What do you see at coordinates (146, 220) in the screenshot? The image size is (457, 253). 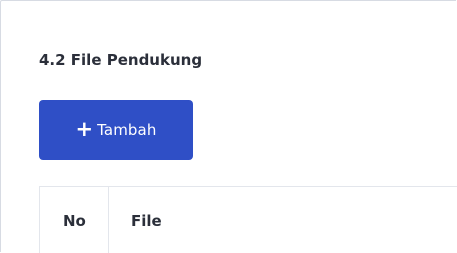 I see `column-header-file: File` at bounding box center [146, 220].